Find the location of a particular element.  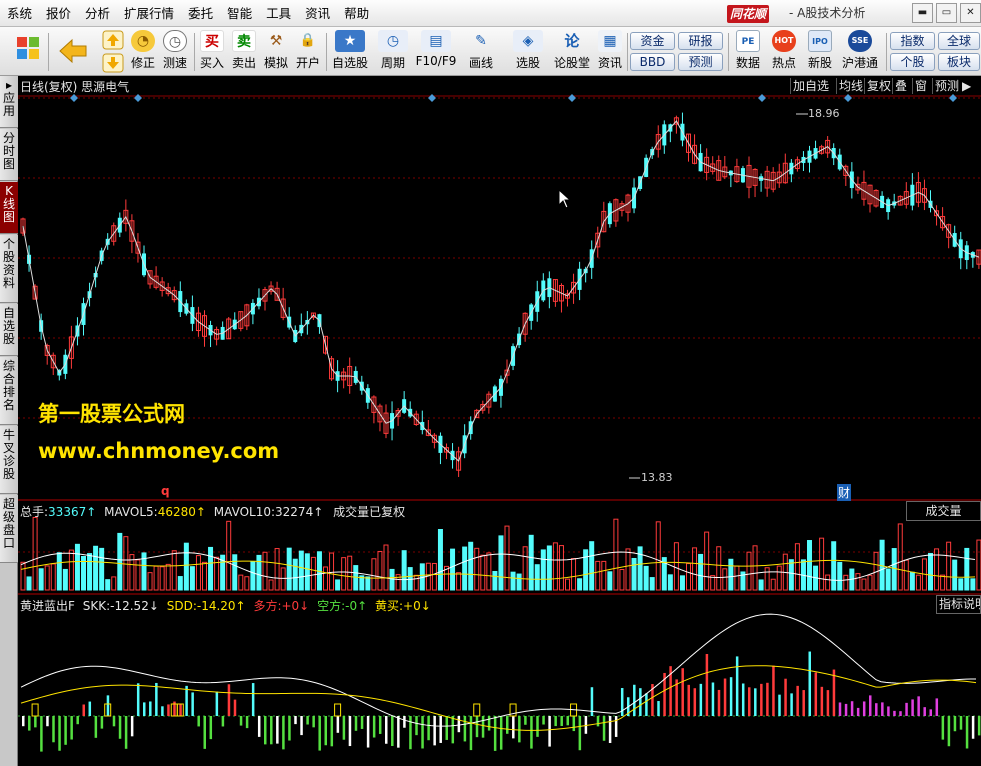

window-button: 窗 is located at coordinates (920, 86).